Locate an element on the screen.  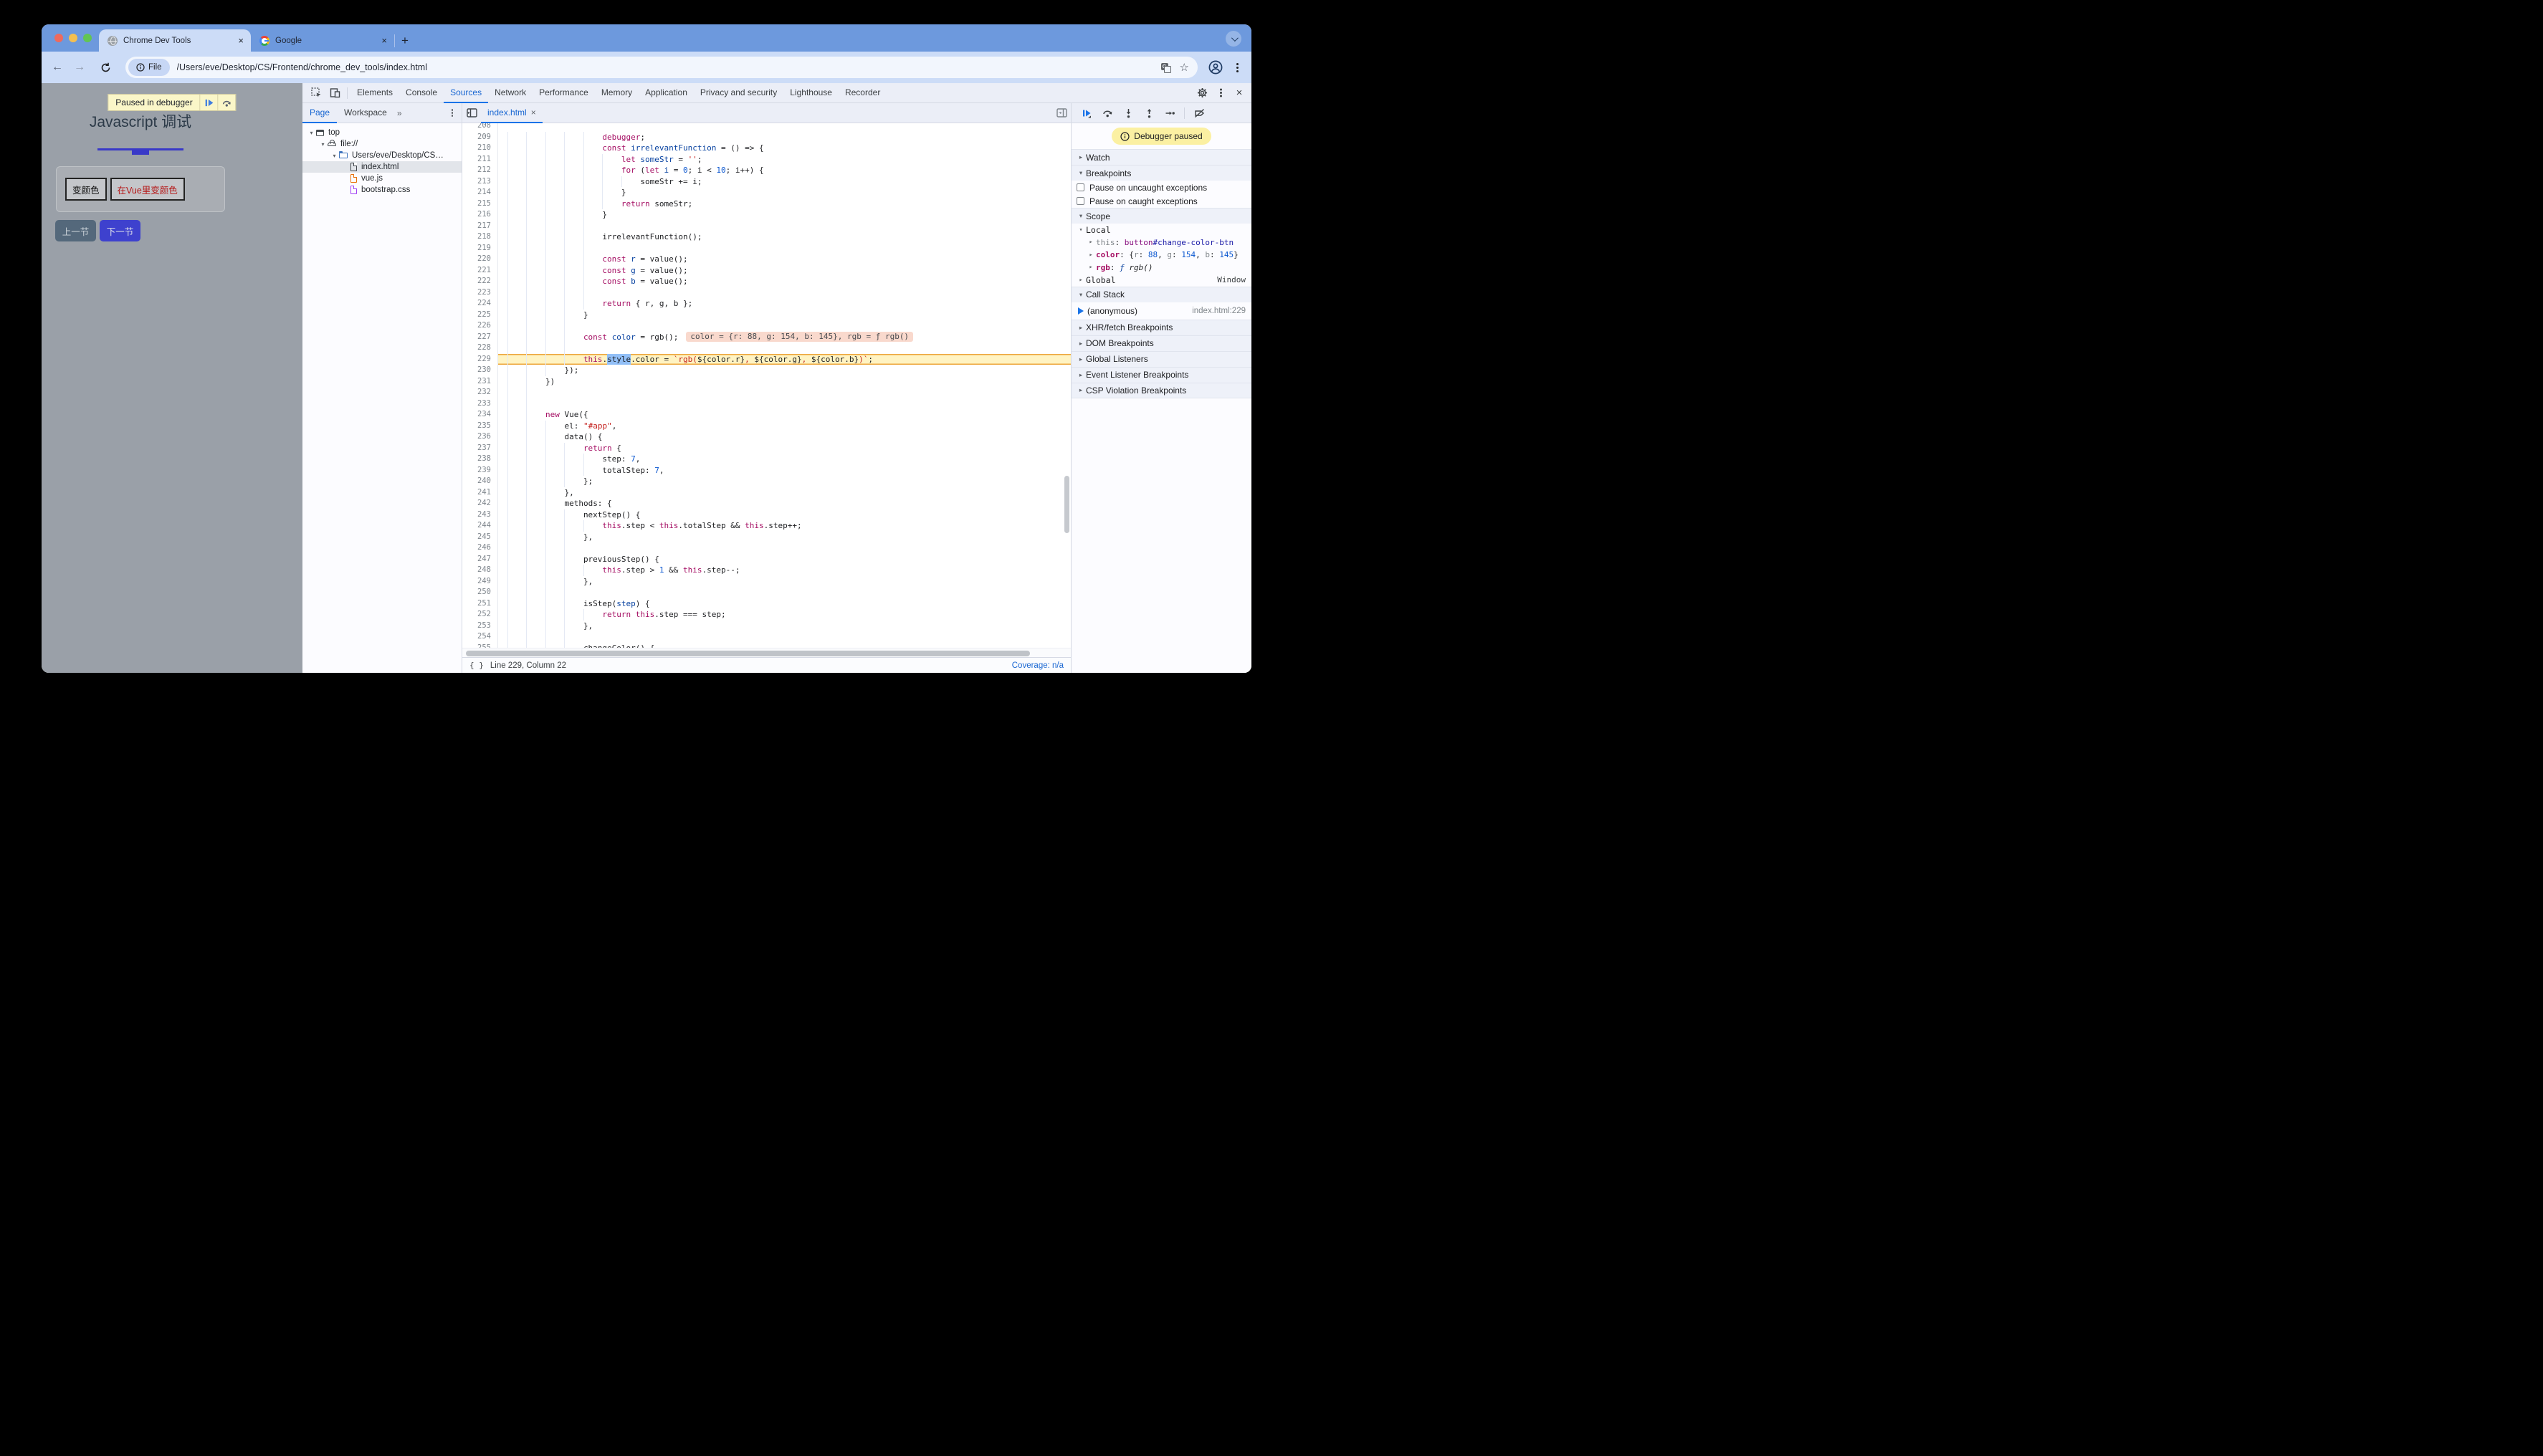
call-stack-frame: (anonymous) index.html:229 is located at coordinates (1161, 311).